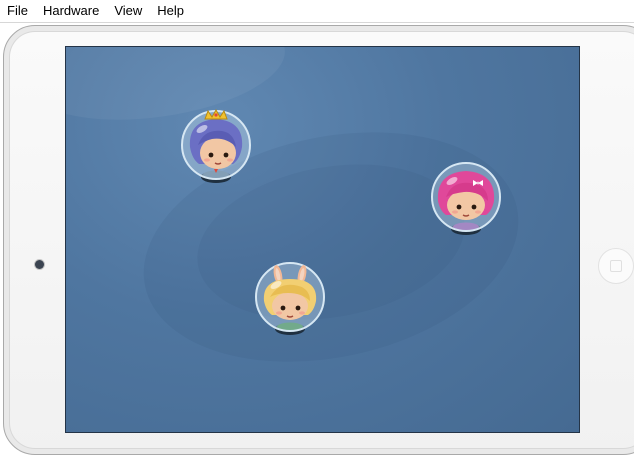  What do you see at coordinates (71, 11) in the screenshot?
I see `menu-hardware: Hardware` at bounding box center [71, 11].